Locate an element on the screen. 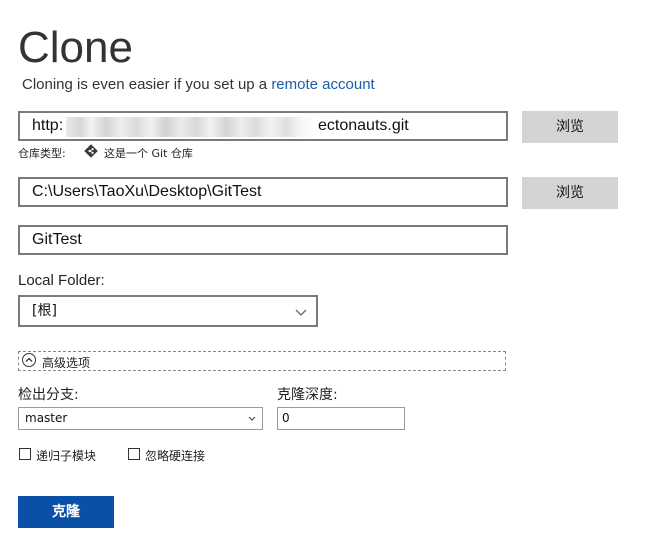  repo-url-input: http: ectonauts.git is located at coordinates (263, 126).